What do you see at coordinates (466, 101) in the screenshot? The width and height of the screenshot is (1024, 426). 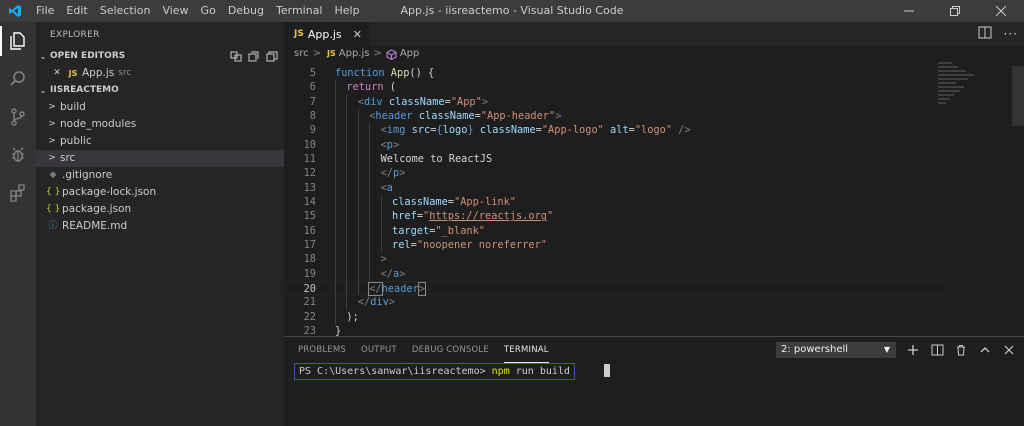 I see `code-token: "App"` at bounding box center [466, 101].